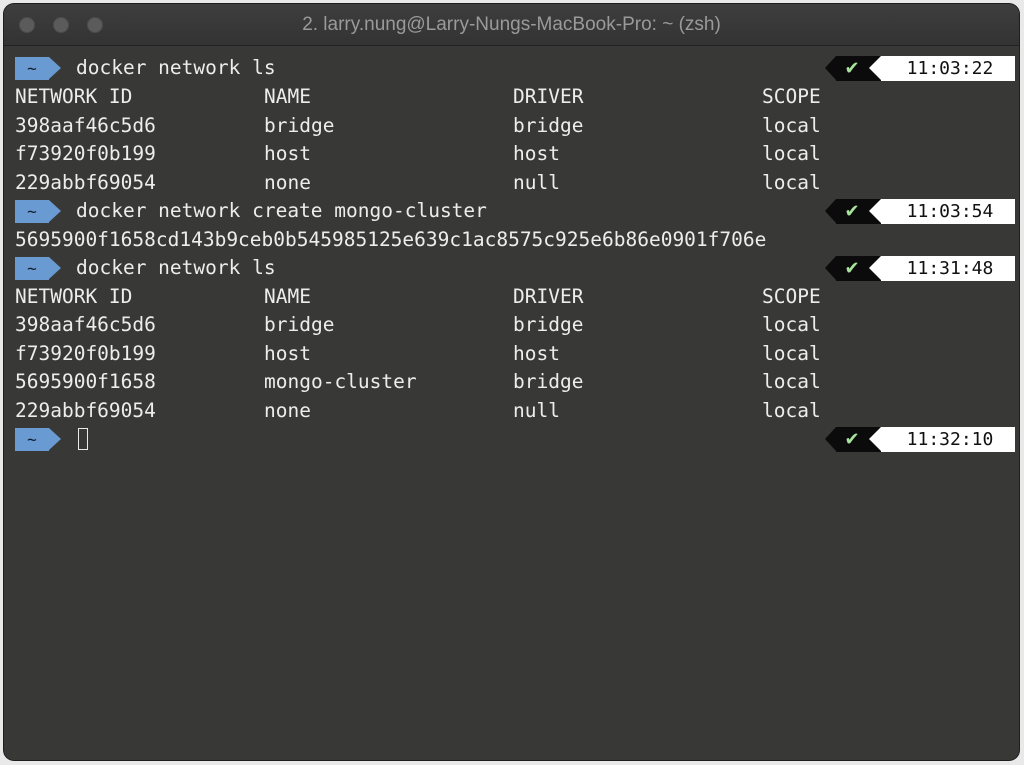 The width and height of the screenshot is (1024, 765). Describe the element at coordinates (950, 68) in the screenshot. I see `prompt-time: 11:03:22` at that location.